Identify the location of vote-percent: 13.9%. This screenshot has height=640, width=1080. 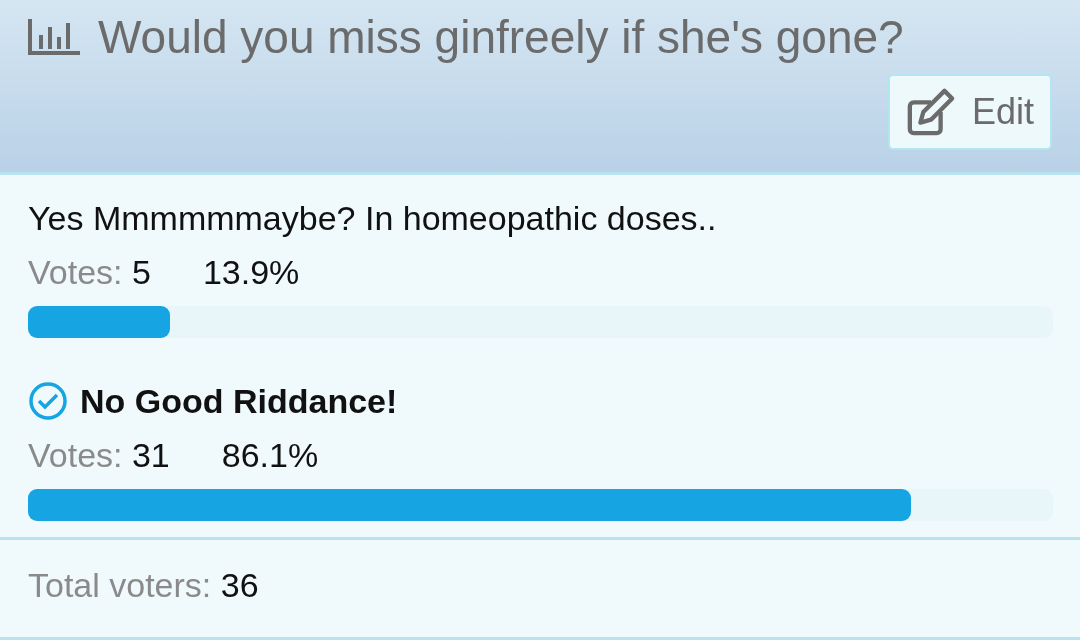
(251, 272).